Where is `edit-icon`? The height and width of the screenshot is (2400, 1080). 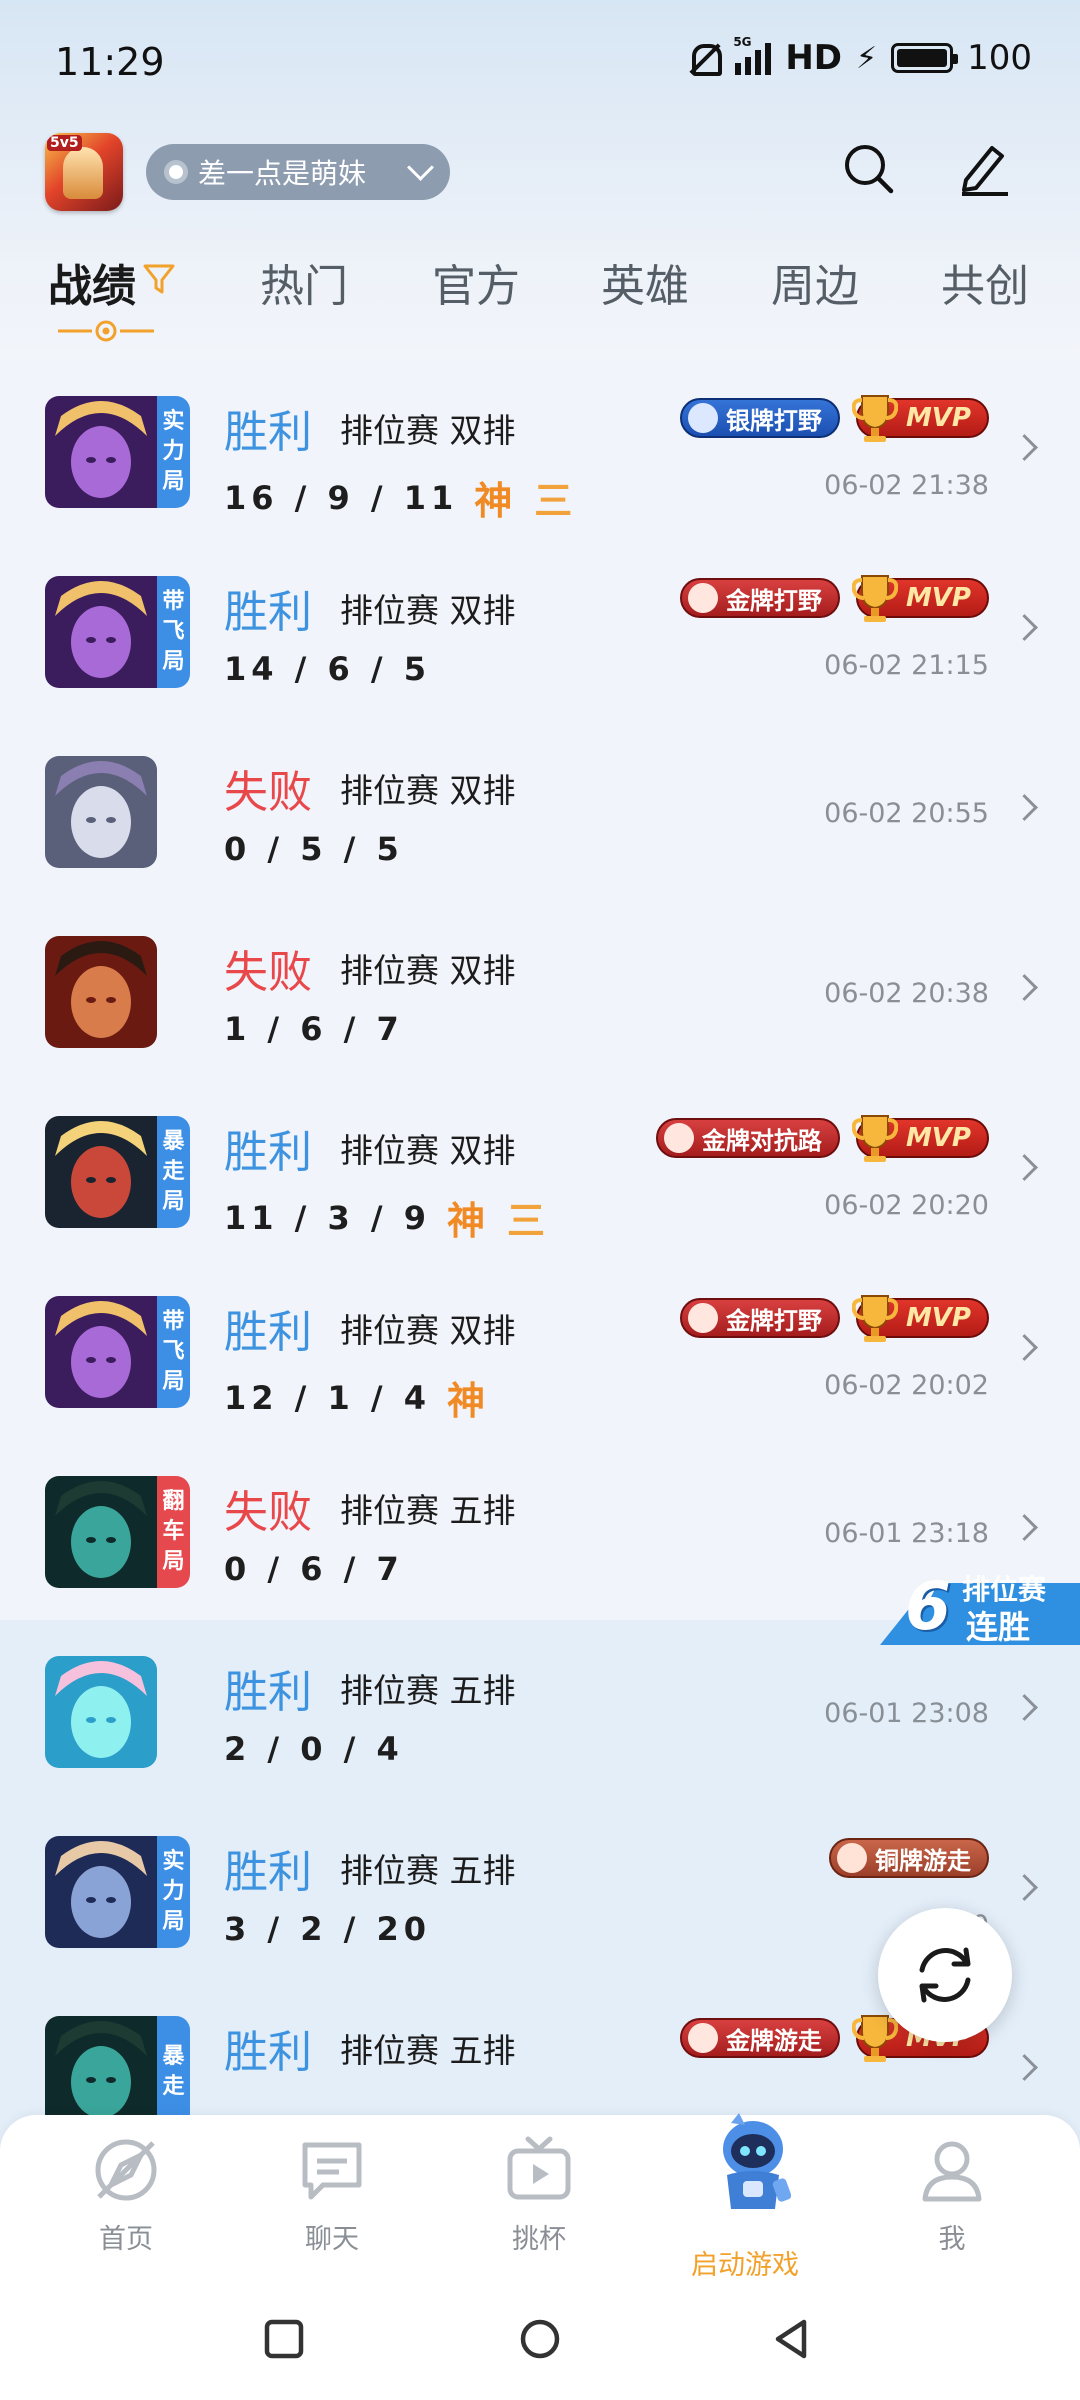
edit-icon is located at coordinates (984, 168).